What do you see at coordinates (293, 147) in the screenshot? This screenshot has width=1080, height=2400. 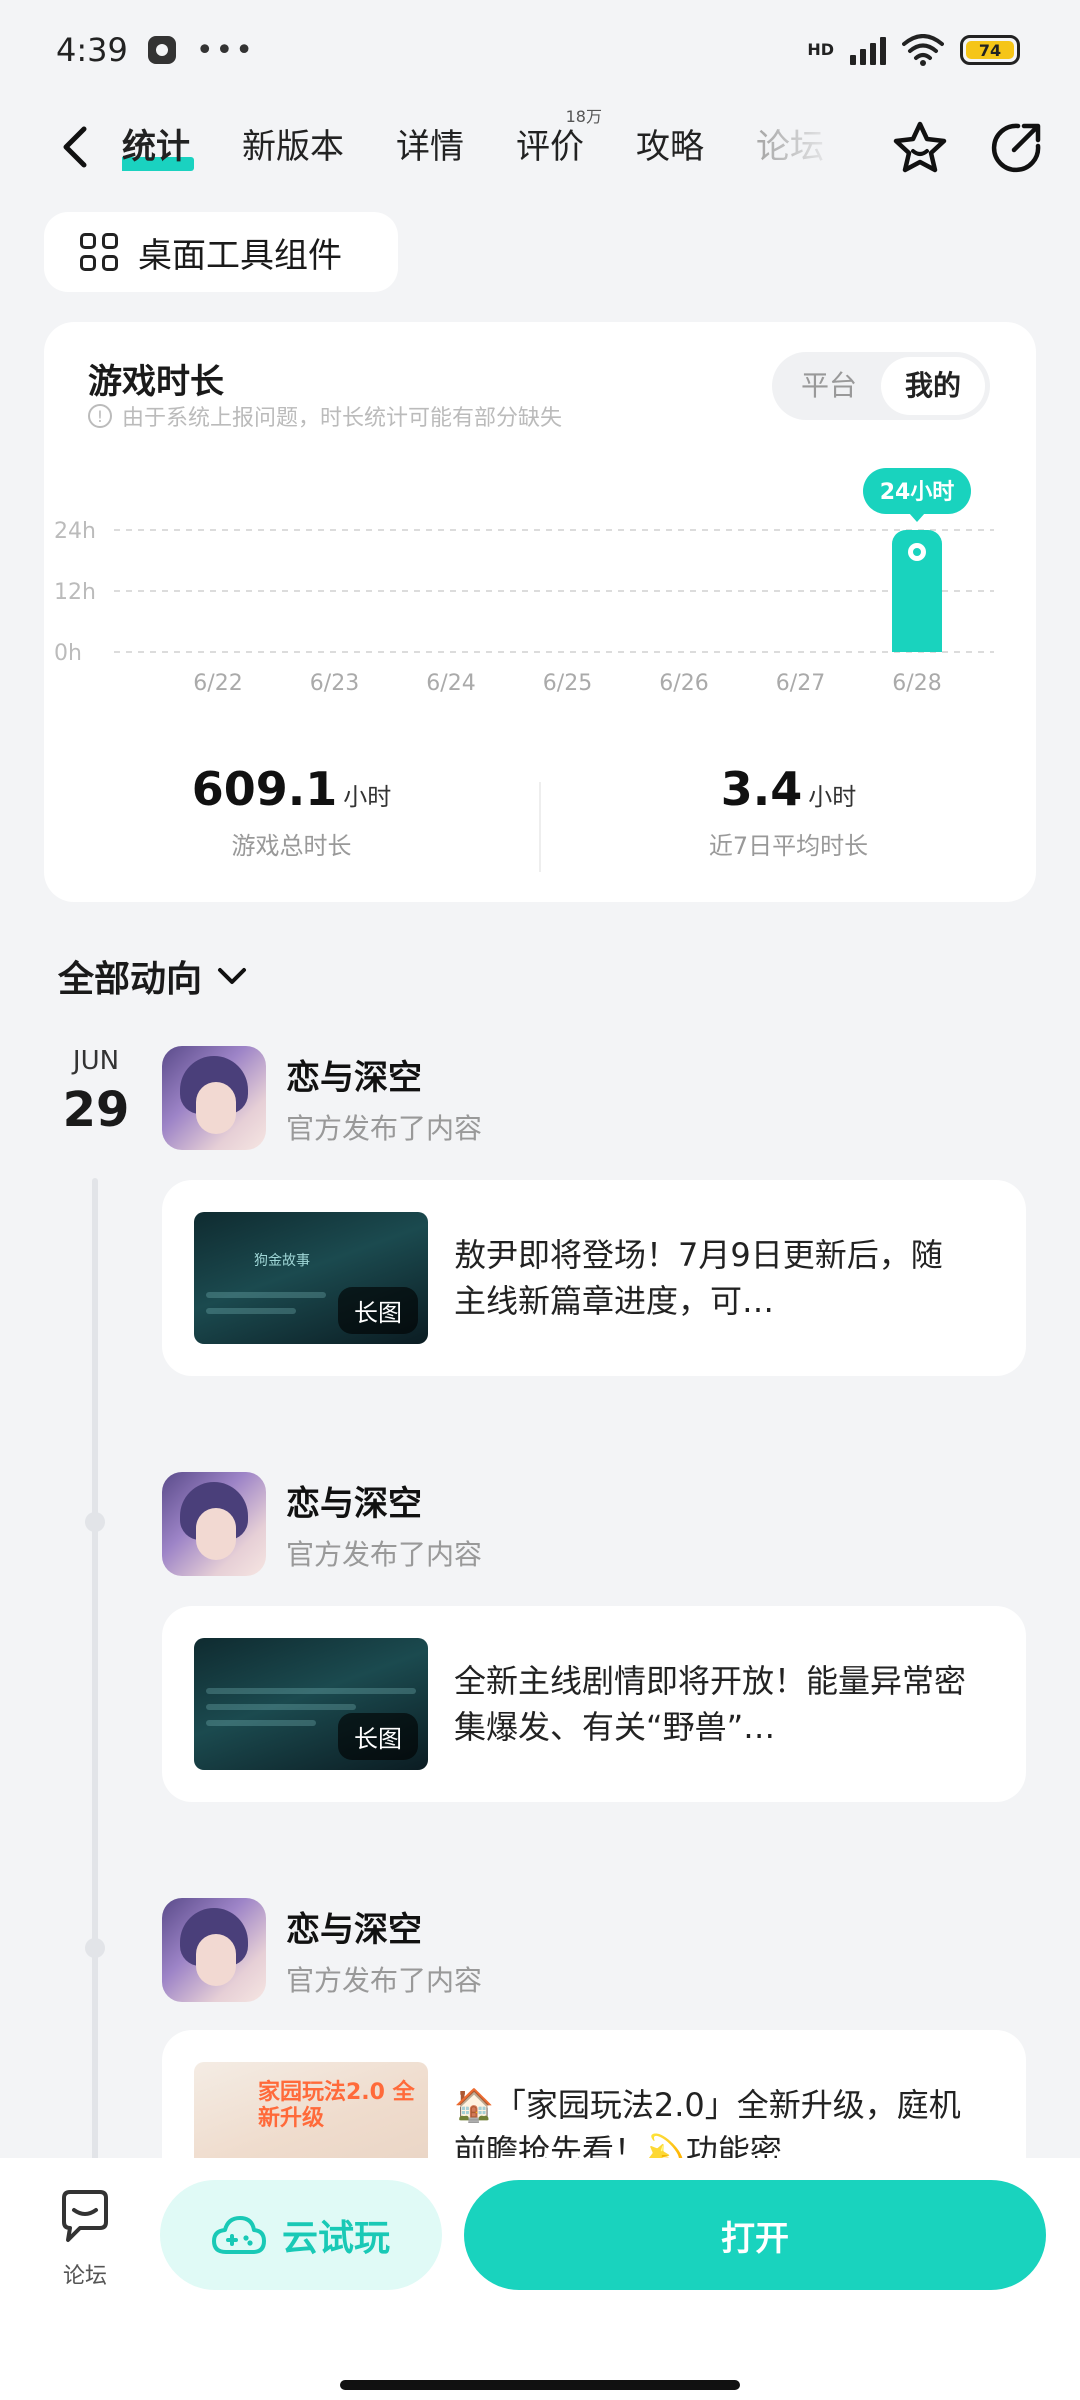 I see `tab-new-version: 新版本` at bounding box center [293, 147].